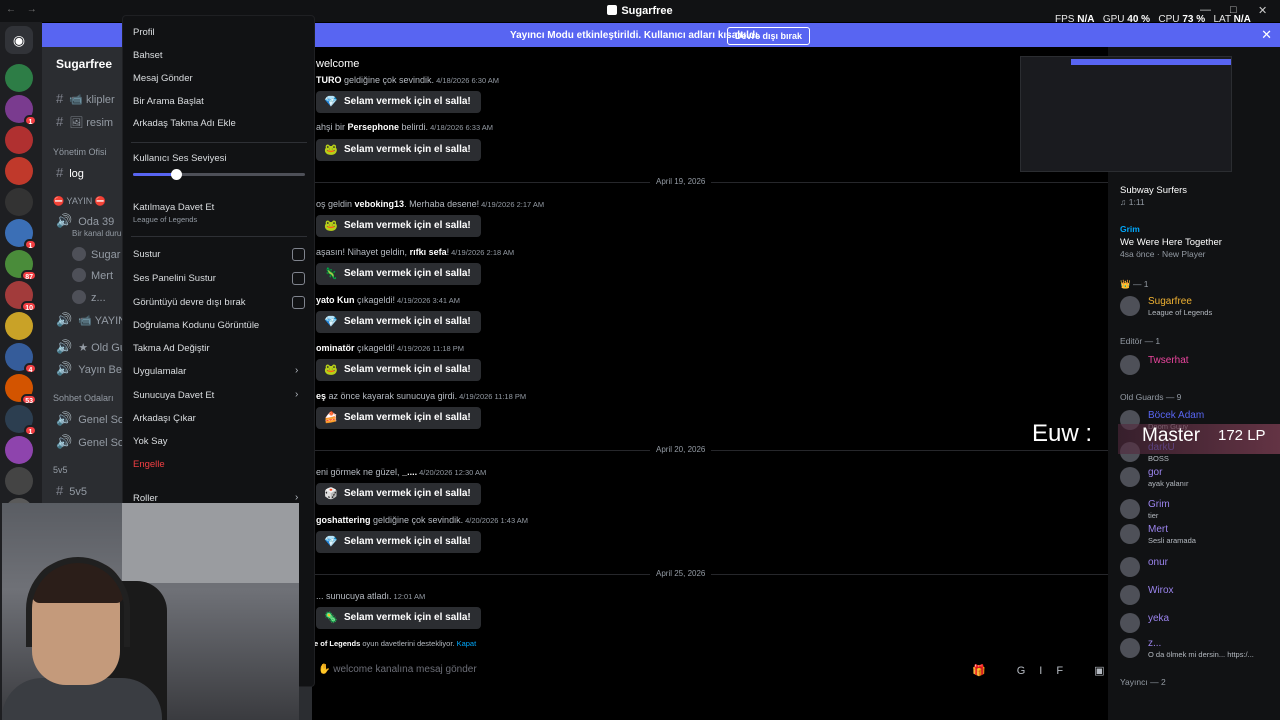 The width and height of the screenshot is (1280, 720). Describe the element at coordinates (149, 464) in the screenshot. I see `block-user: Engelle` at that location.